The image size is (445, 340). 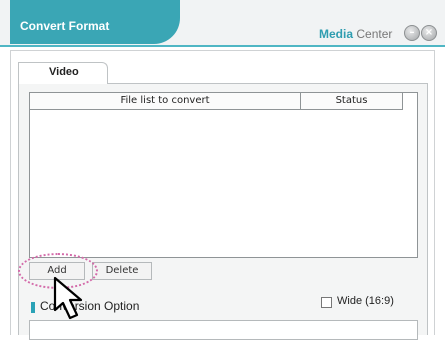 I want to click on tab-video-label: Video, so click(x=64, y=72).